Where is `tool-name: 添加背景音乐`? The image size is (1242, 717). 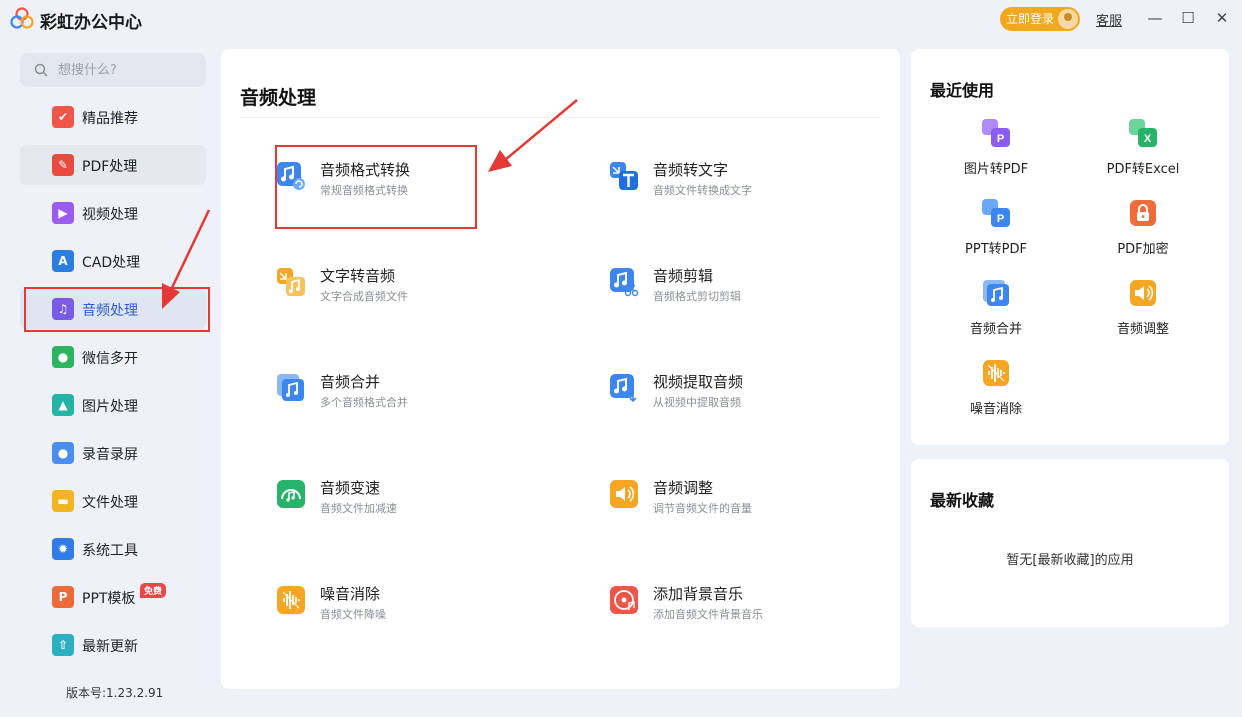
tool-name: 添加背景音乐 is located at coordinates (698, 594).